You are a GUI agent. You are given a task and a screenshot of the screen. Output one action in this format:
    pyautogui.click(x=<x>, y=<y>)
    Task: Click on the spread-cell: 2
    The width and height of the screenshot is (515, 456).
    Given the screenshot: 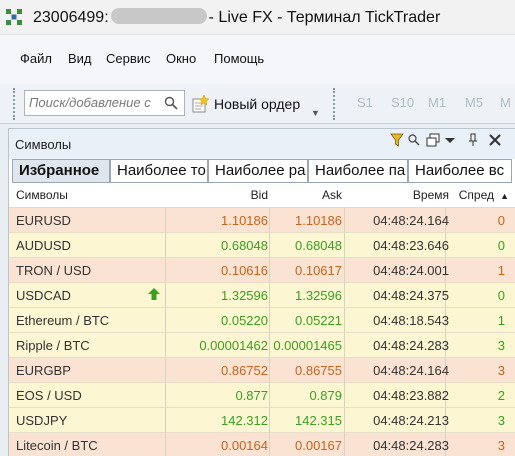 What is the action you would take?
    pyautogui.click(x=501, y=395)
    